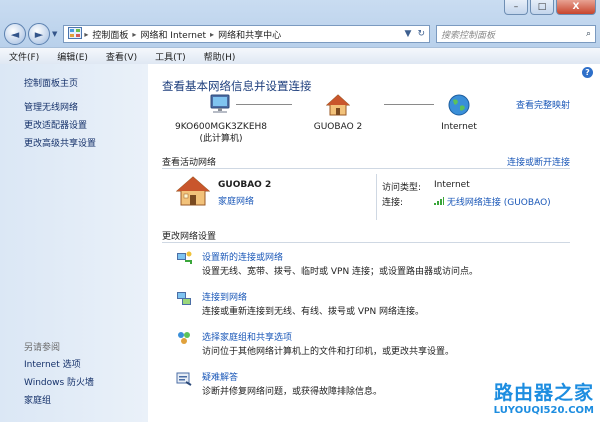  I want to click on computer-name: 9KO600MGK3ZKEH8, so click(220, 127).